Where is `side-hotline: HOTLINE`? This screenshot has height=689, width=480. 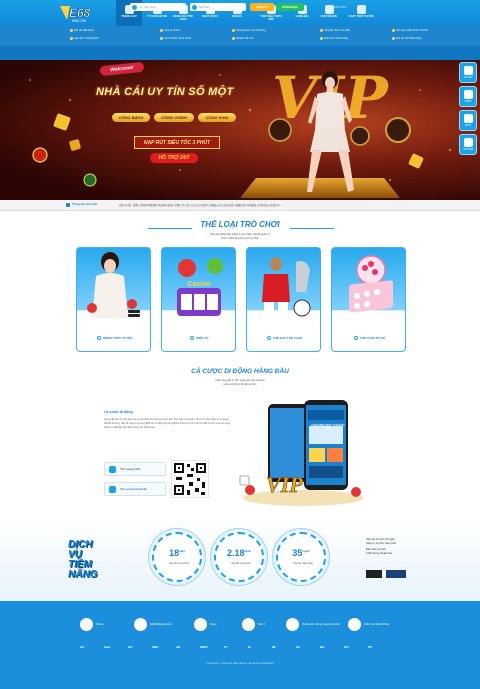 side-hotline: HOTLINE is located at coordinates (468, 144).